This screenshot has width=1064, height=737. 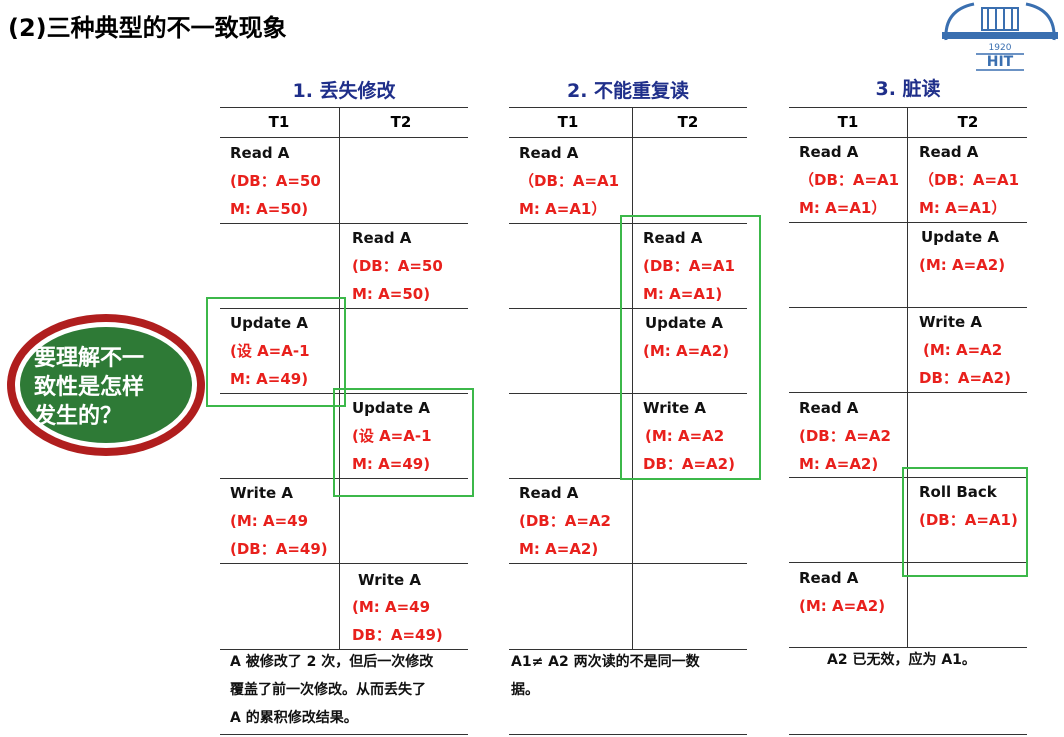 What do you see at coordinates (628, 91) in the screenshot?
I see `table-title: 2. 不能重复读` at bounding box center [628, 91].